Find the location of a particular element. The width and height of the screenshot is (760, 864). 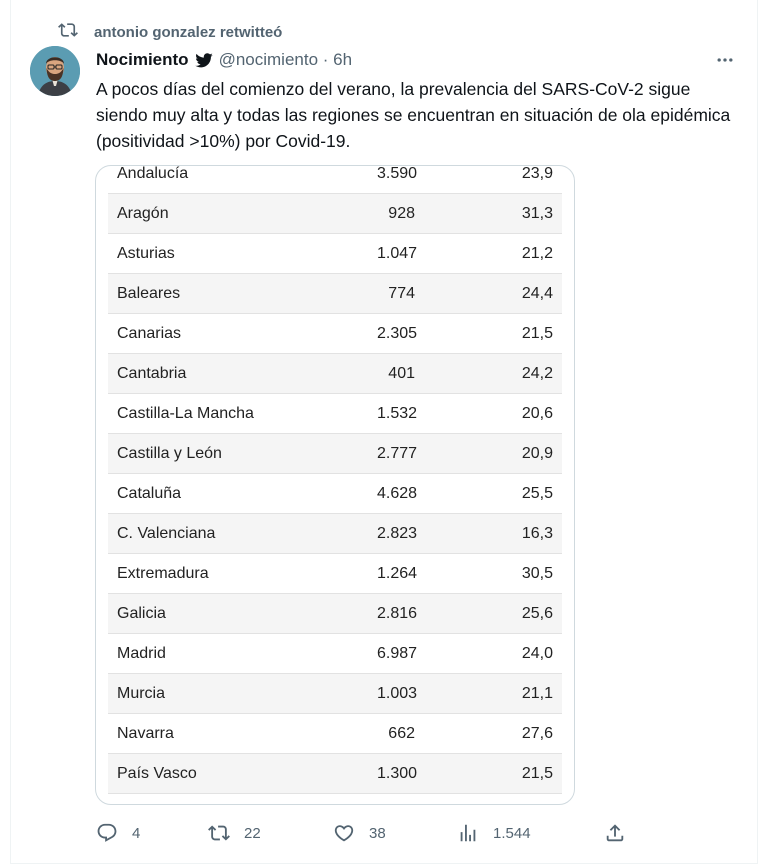

table-cell-positivity: 20,9 is located at coordinates (537, 453).